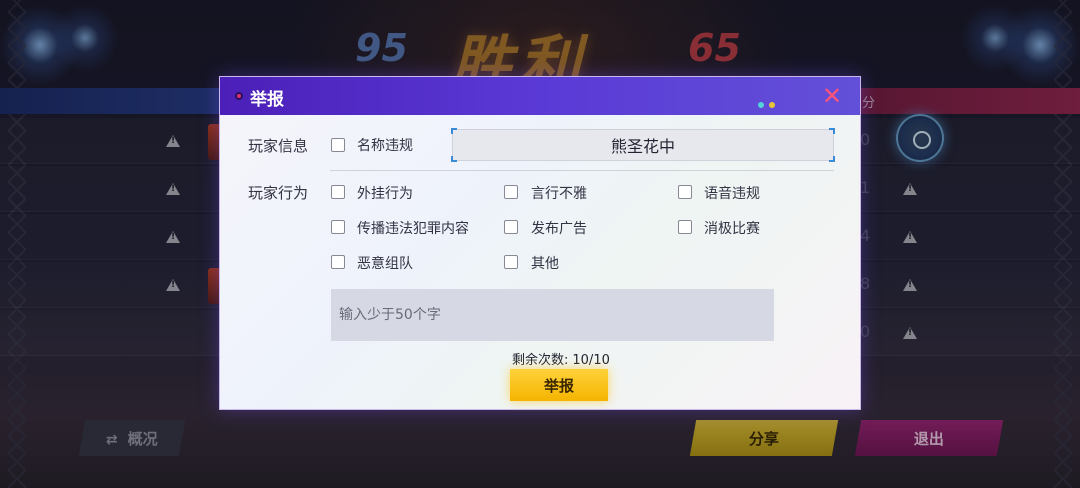  I want to click on illegal-content-checkbox, so click(338, 227).